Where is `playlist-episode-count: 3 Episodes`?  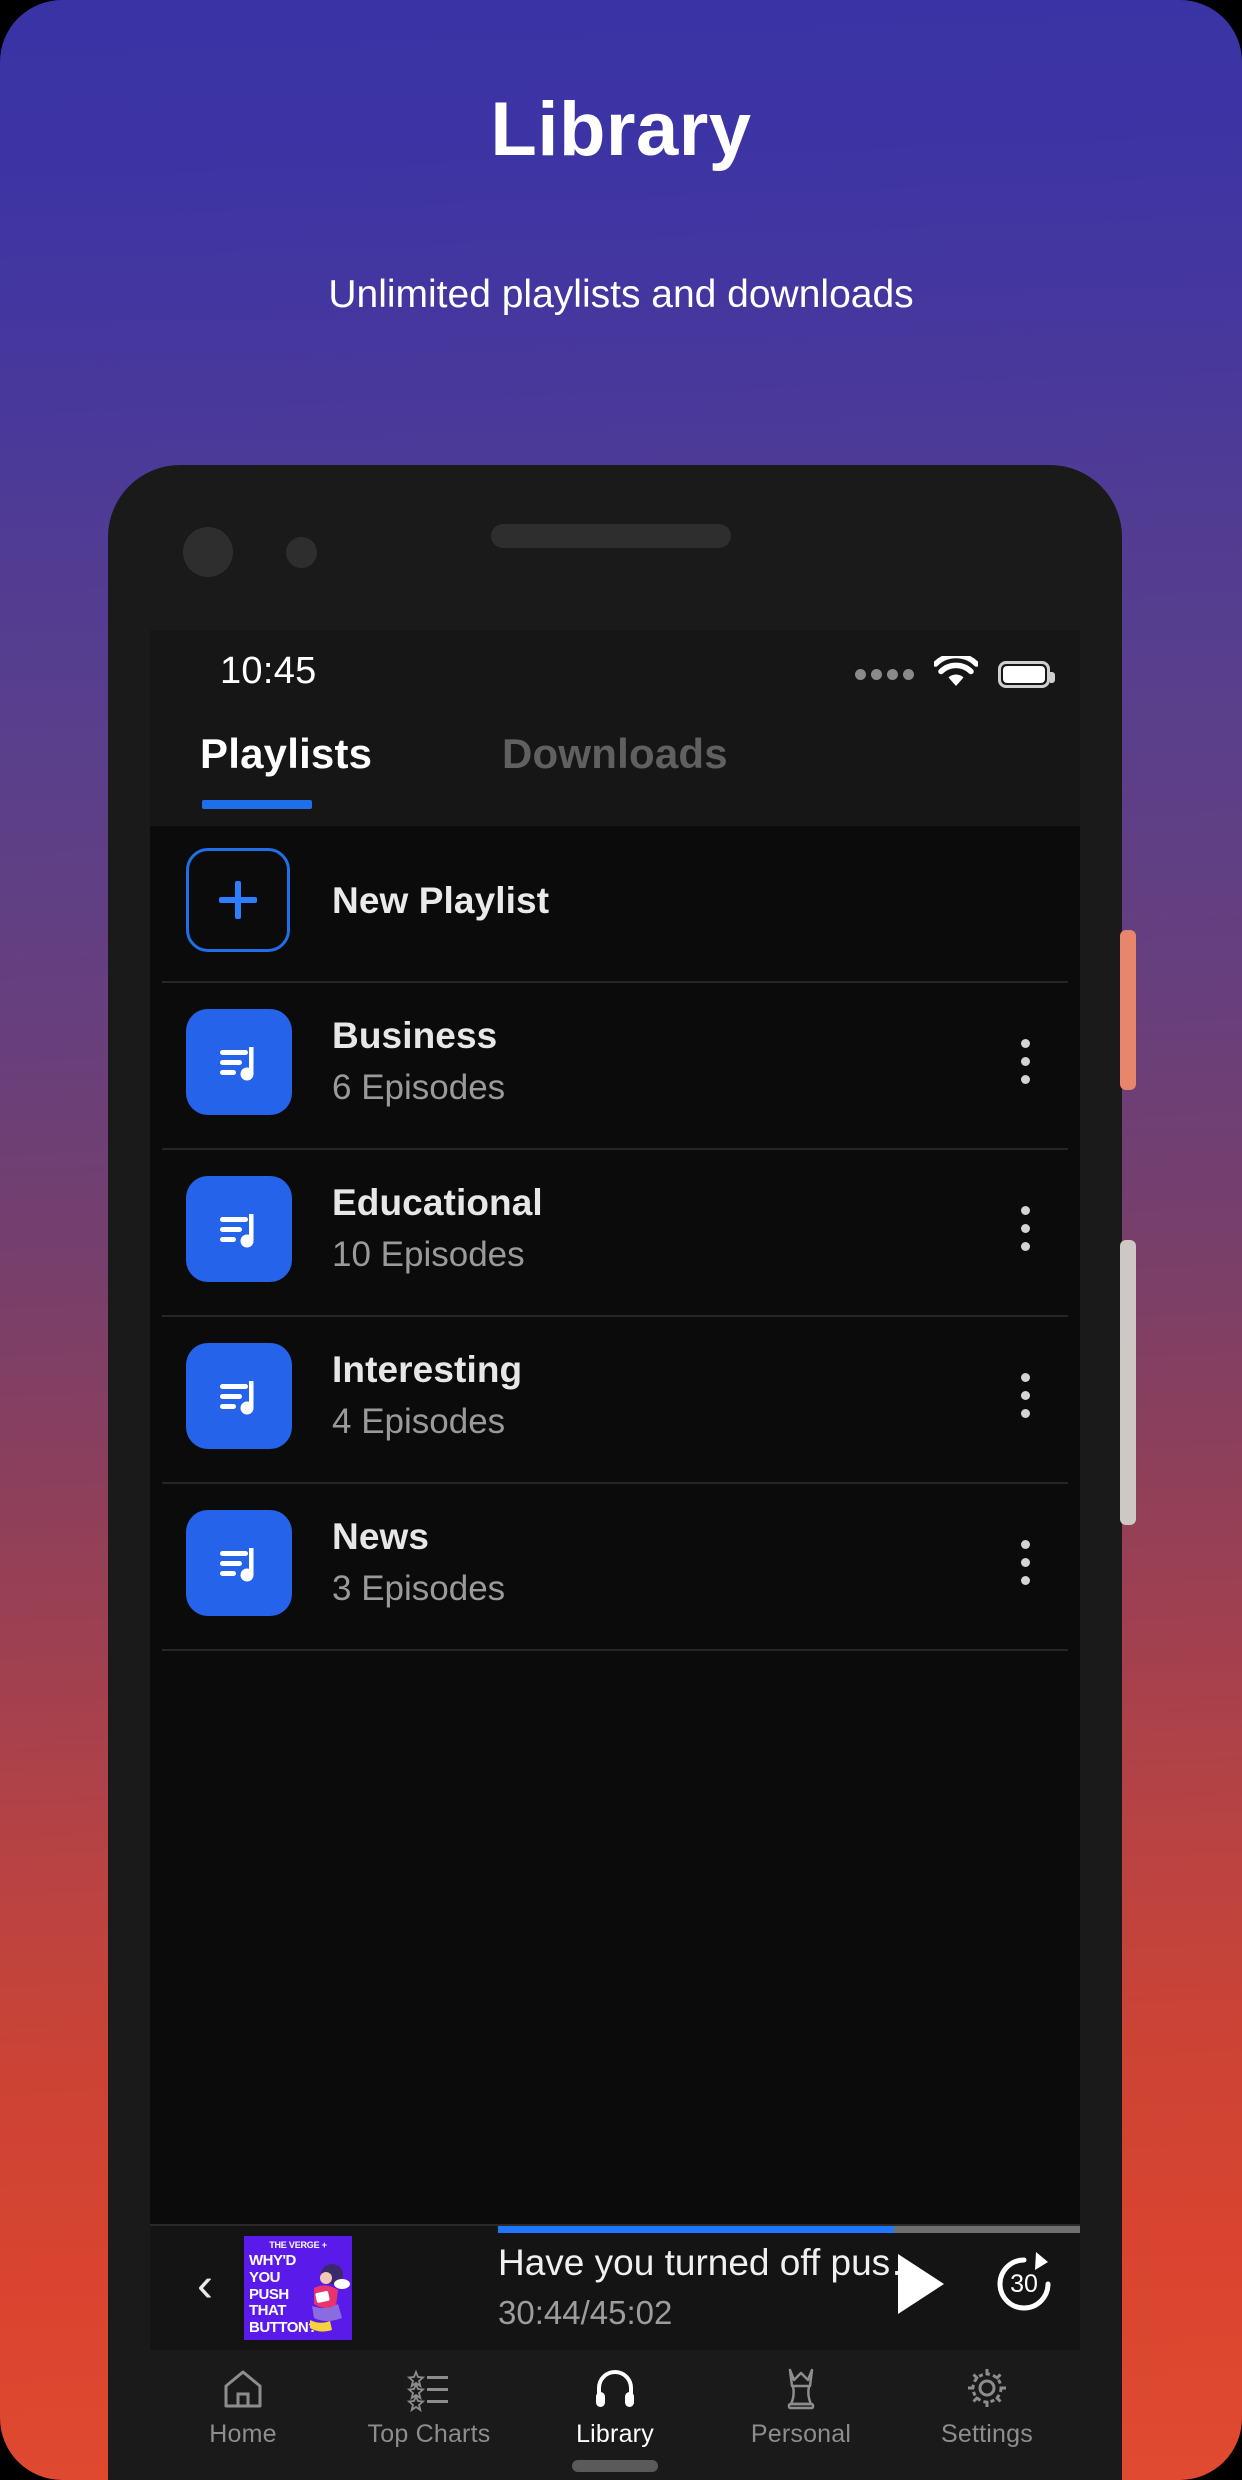 playlist-episode-count: 3 Episodes is located at coordinates (419, 1589).